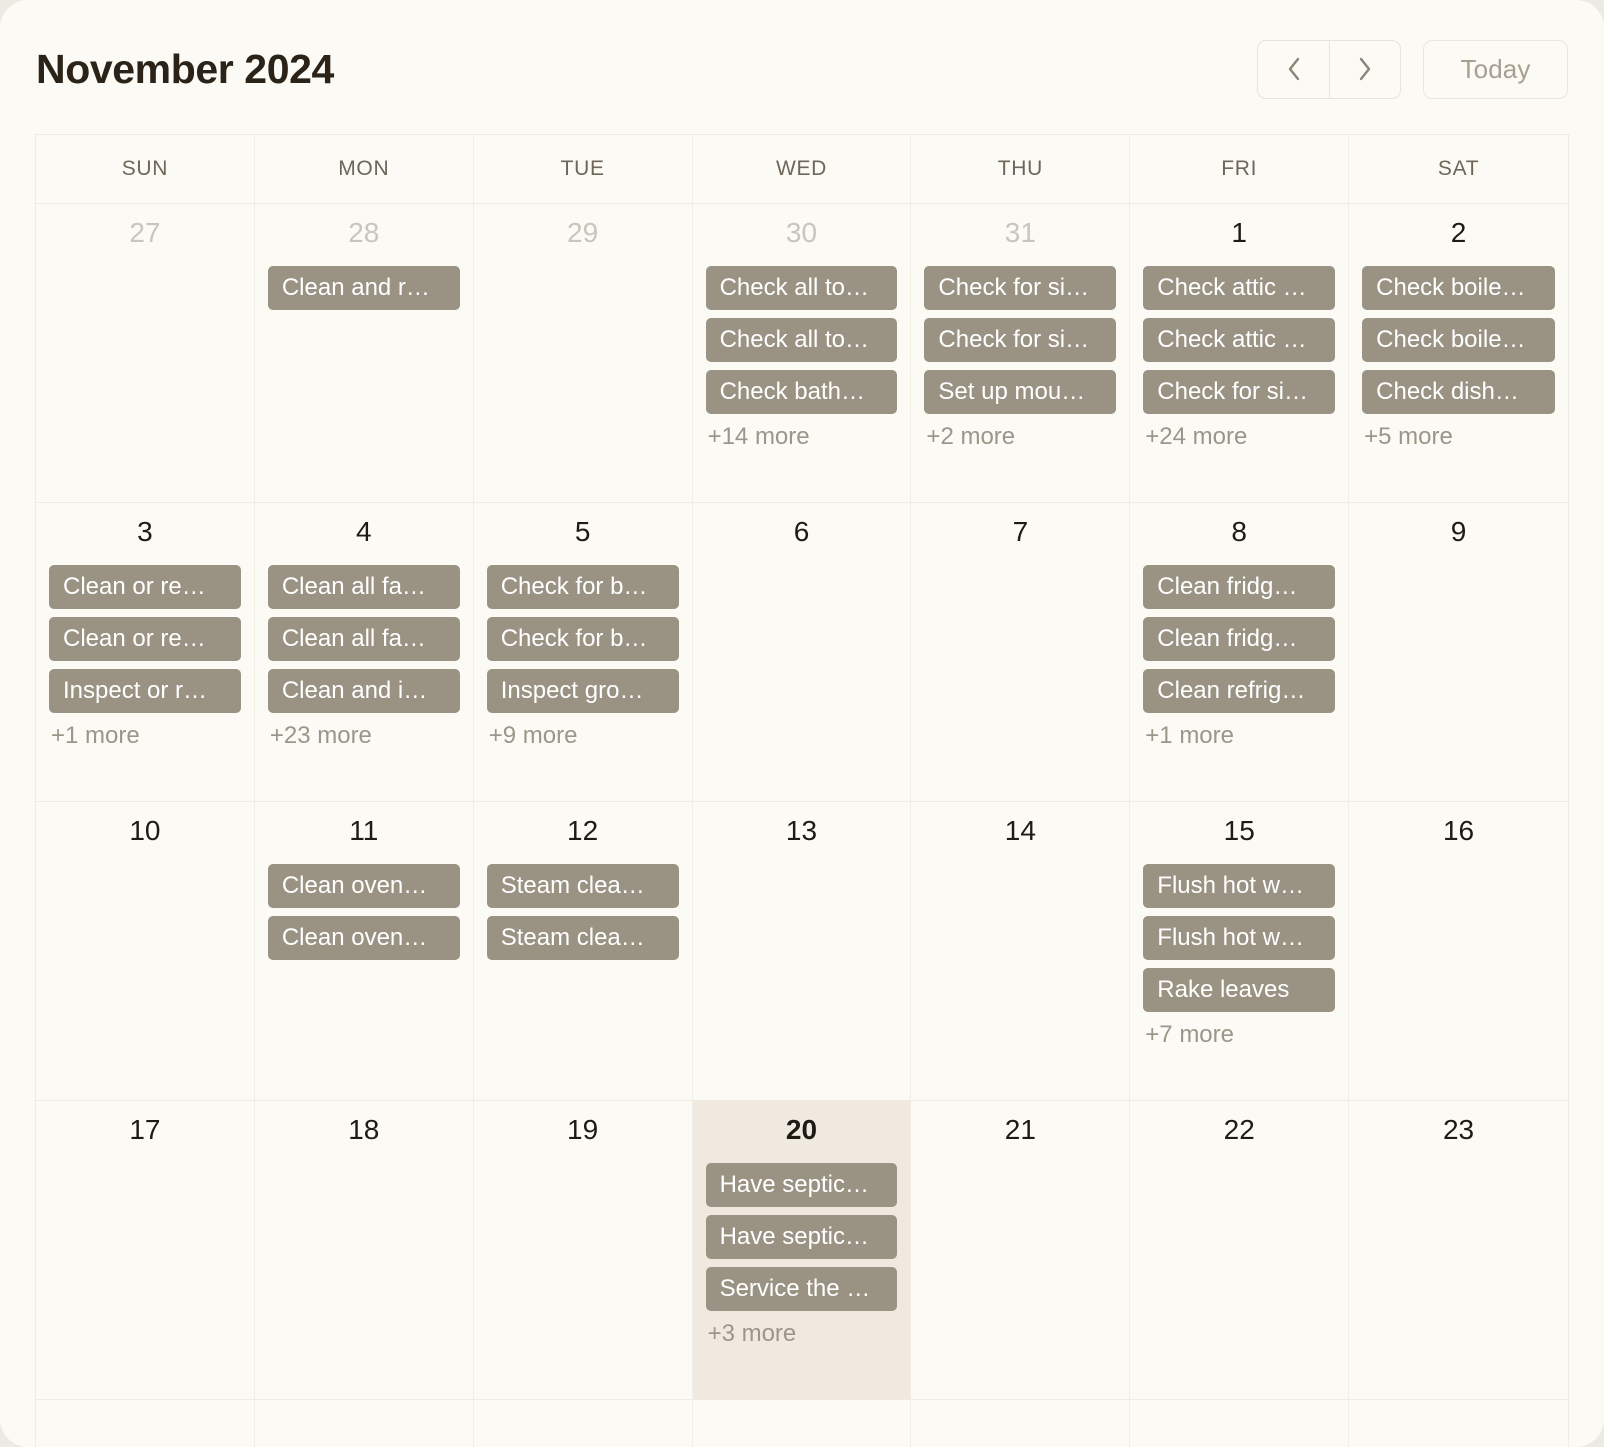  What do you see at coordinates (1458, 652) in the screenshot?
I see `day-cell: 9` at bounding box center [1458, 652].